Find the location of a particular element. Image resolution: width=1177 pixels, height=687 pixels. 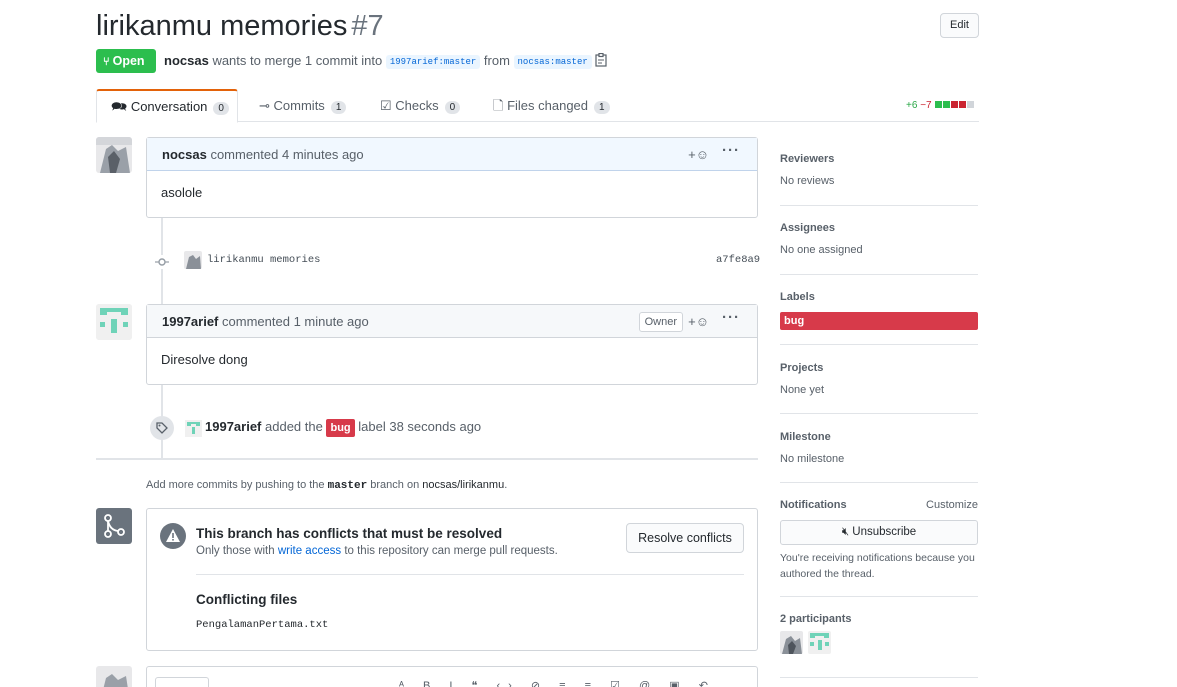

comment-author: 1997arief is located at coordinates (190, 321).